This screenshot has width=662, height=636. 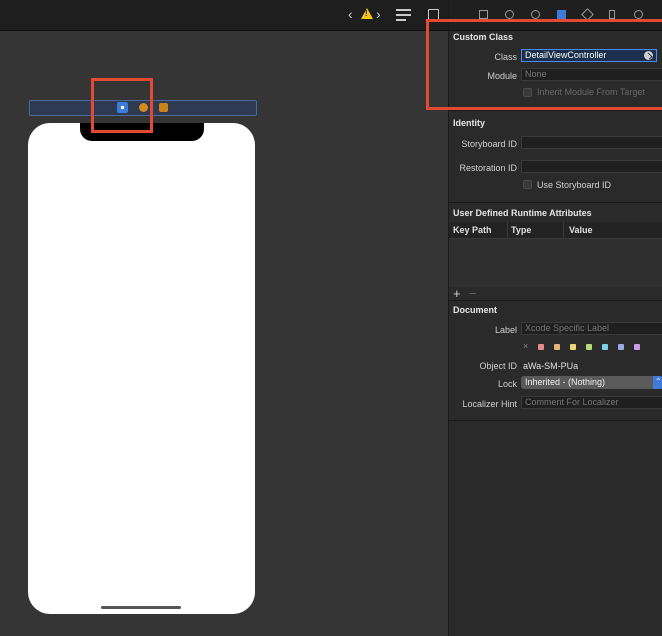 I want to click on runtime-attributes-table, so click(x=555, y=263).